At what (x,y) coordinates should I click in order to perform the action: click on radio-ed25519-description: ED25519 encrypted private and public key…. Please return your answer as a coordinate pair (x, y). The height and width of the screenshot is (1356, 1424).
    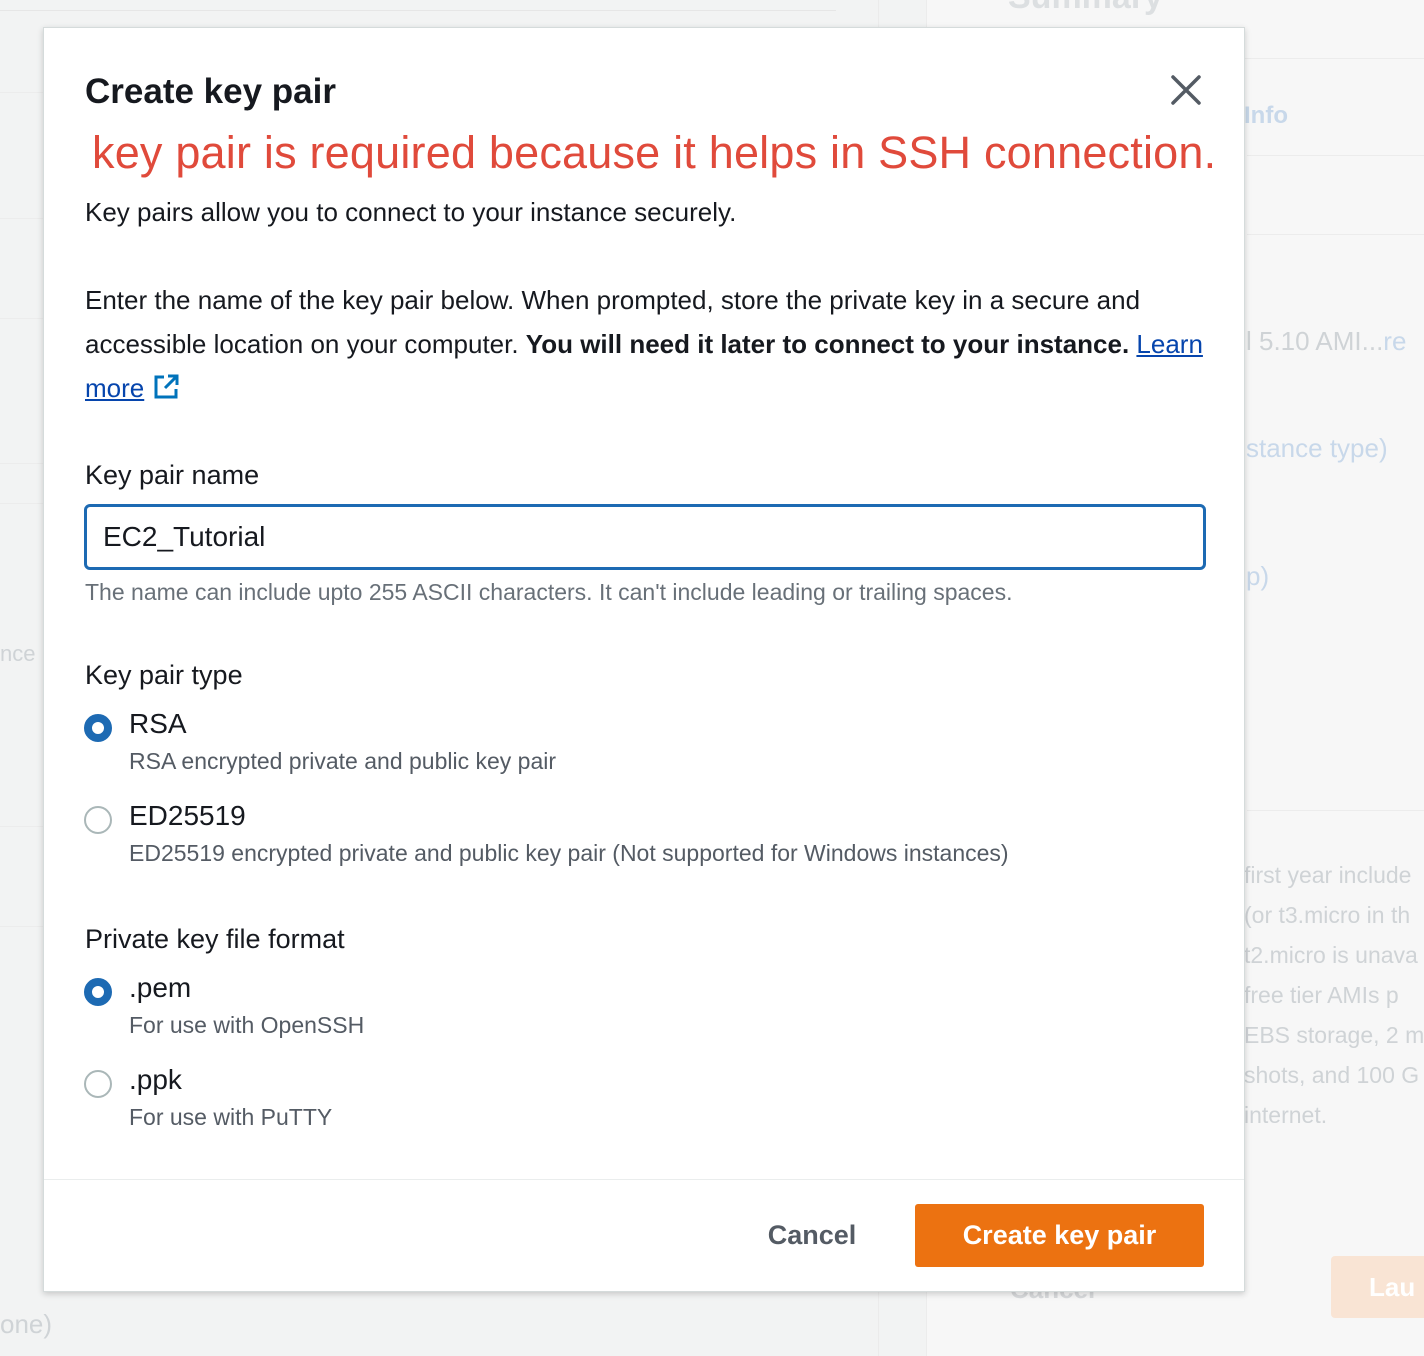
    Looking at the image, I should click on (569, 853).